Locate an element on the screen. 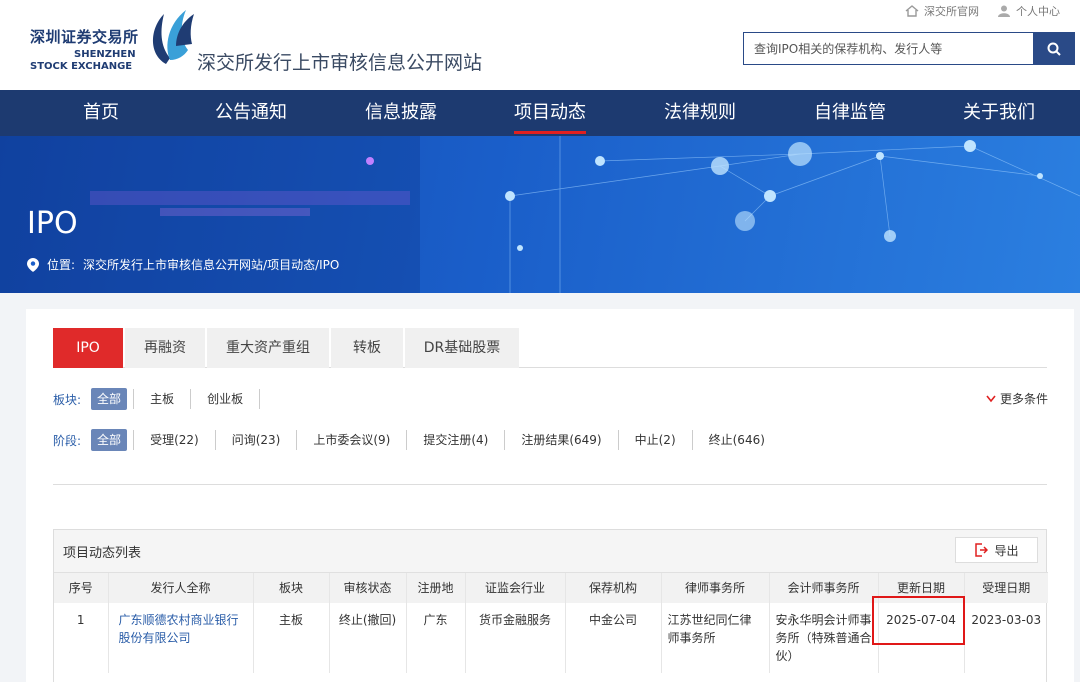 The image size is (1080, 682). project-list-title: 项目动态列表 is located at coordinates (102, 553).